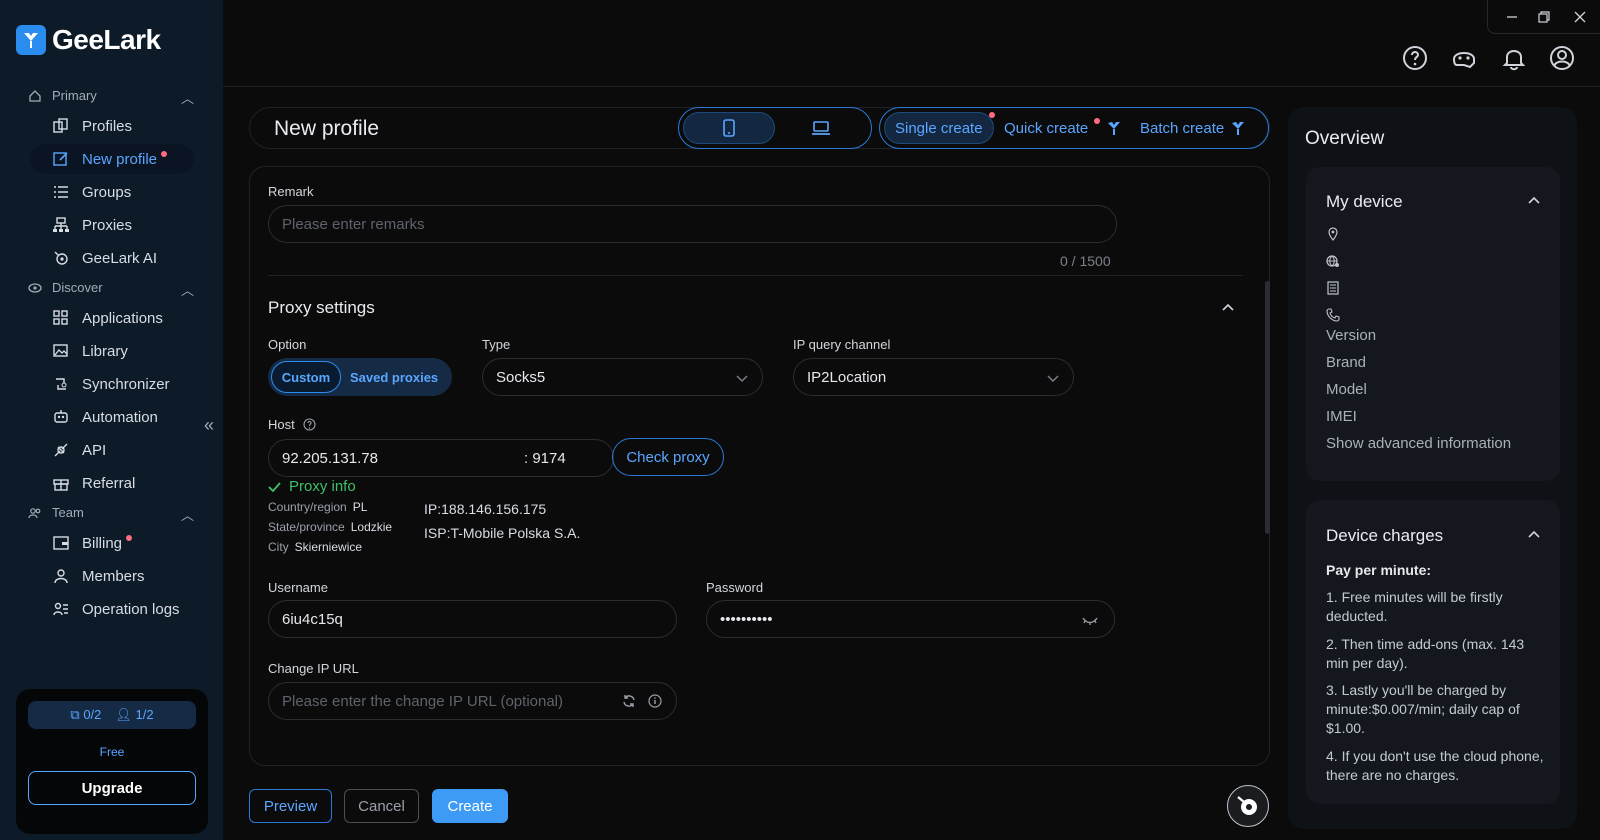 The image size is (1600, 840). Describe the element at coordinates (120, 417) in the screenshot. I see `sidebar-item-label: Automation` at that location.